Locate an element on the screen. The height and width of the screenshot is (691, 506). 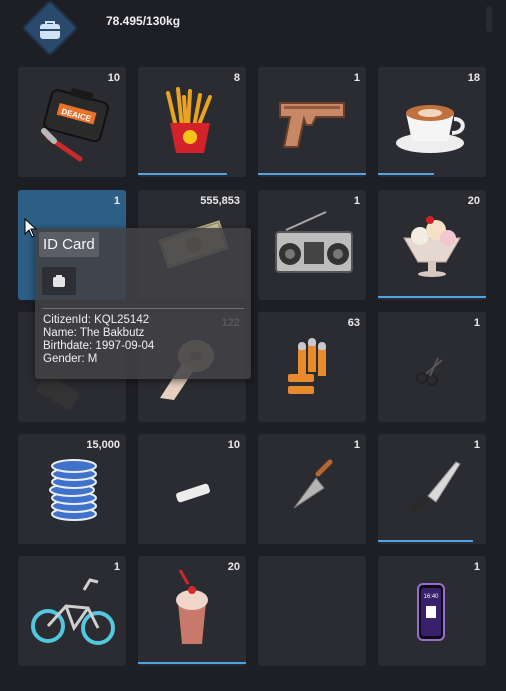
tooltip-title: ID Card is located at coordinates (69, 244).